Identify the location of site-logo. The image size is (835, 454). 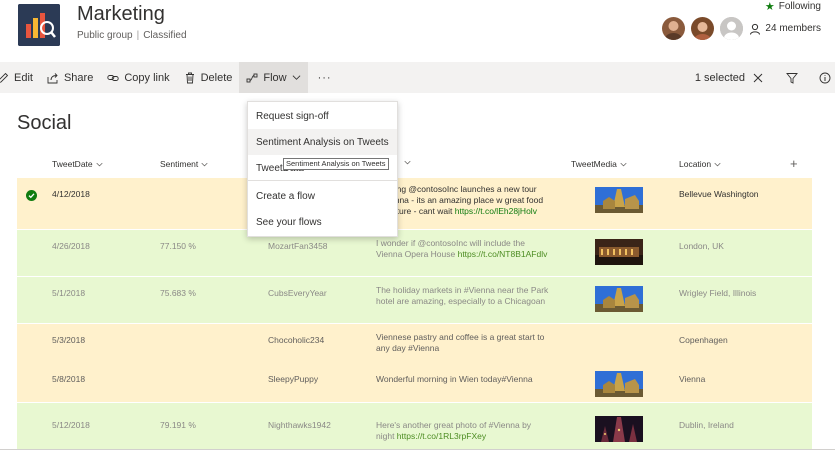
(39, 25).